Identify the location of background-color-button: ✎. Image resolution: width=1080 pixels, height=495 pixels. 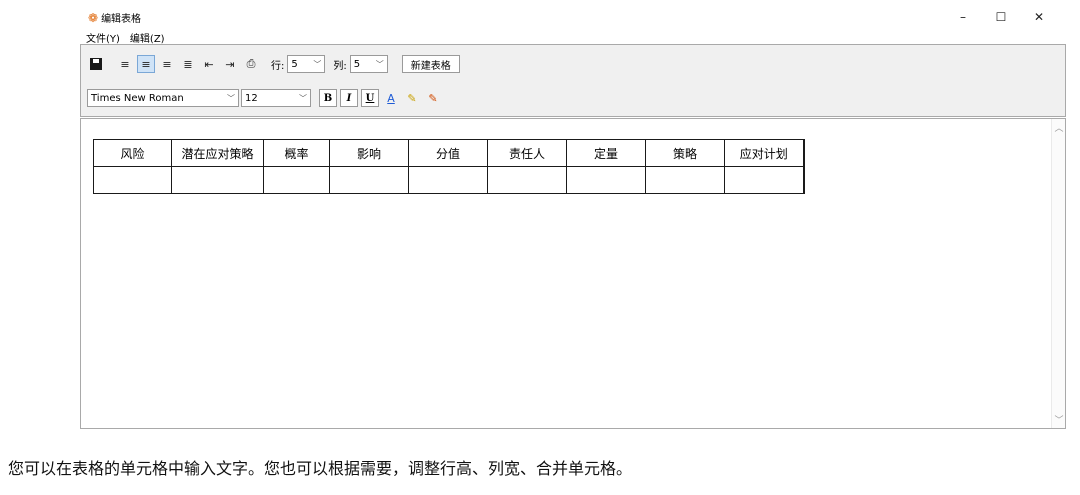
(433, 98).